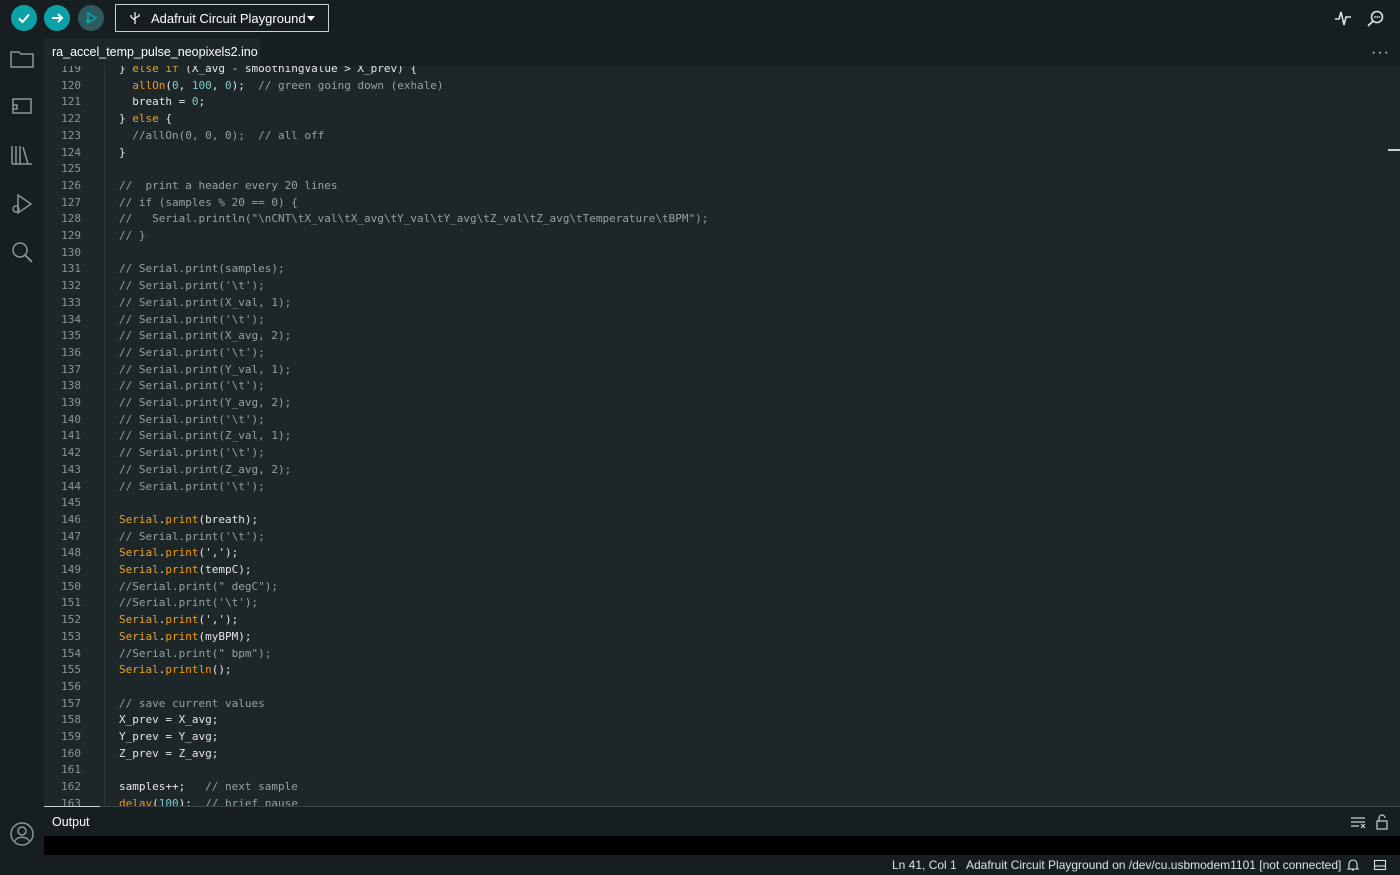 The image size is (1400, 875). I want to click on code-line: 158 X_prev = X_avg;, so click(722, 720).